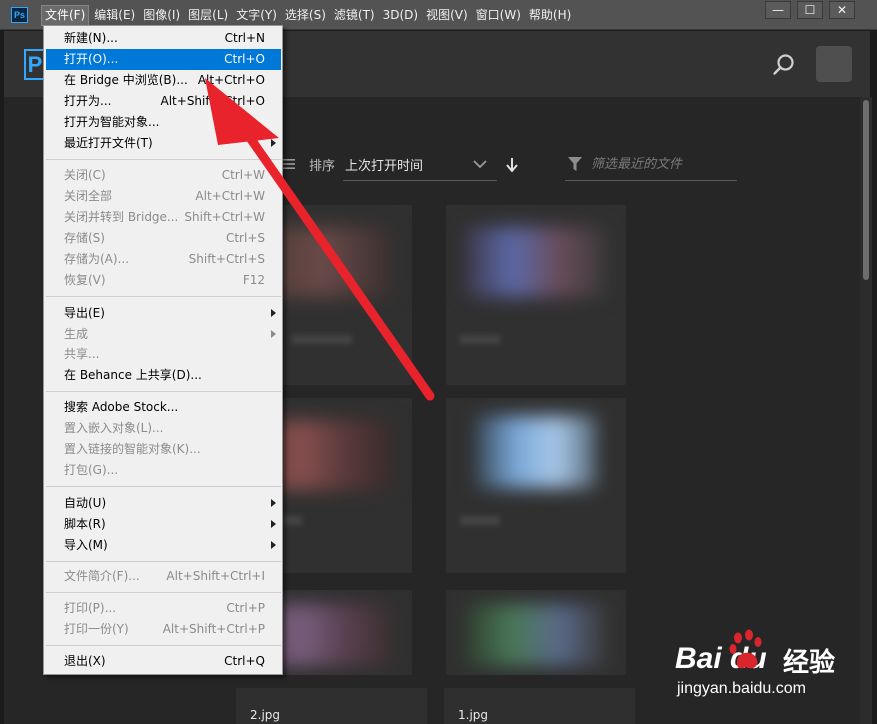 This screenshot has height=724, width=877. What do you see at coordinates (400, 15) in the screenshot?
I see `menu-3d: 3D(D)` at bounding box center [400, 15].